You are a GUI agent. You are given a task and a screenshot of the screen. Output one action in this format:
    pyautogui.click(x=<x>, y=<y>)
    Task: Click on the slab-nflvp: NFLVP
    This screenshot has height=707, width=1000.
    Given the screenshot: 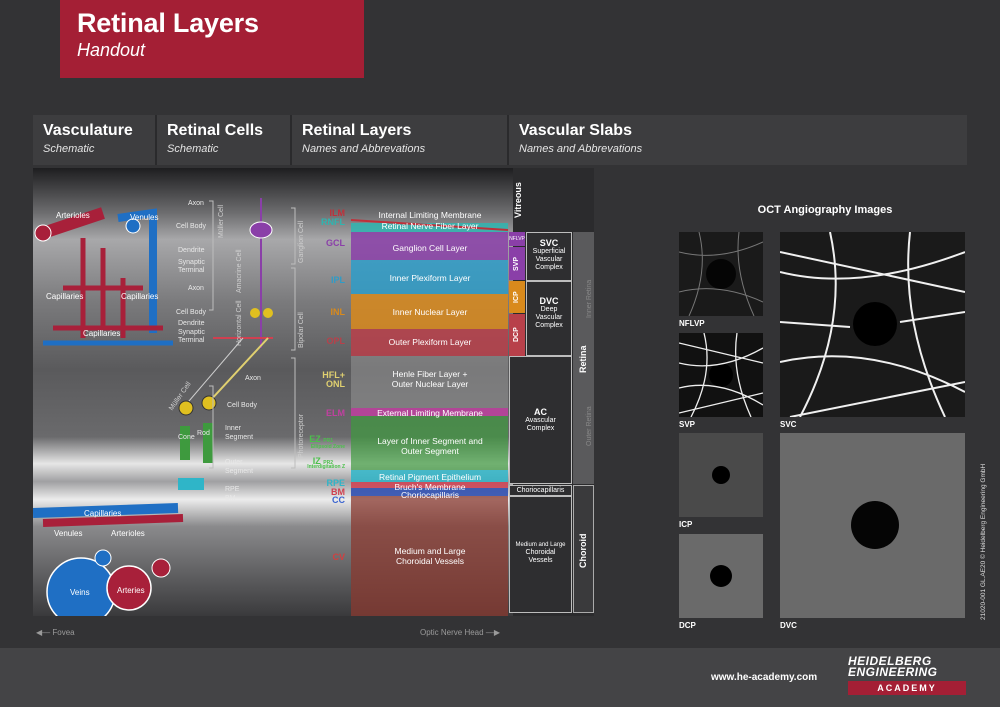 What is the action you would take?
    pyautogui.click(x=517, y=239)
    